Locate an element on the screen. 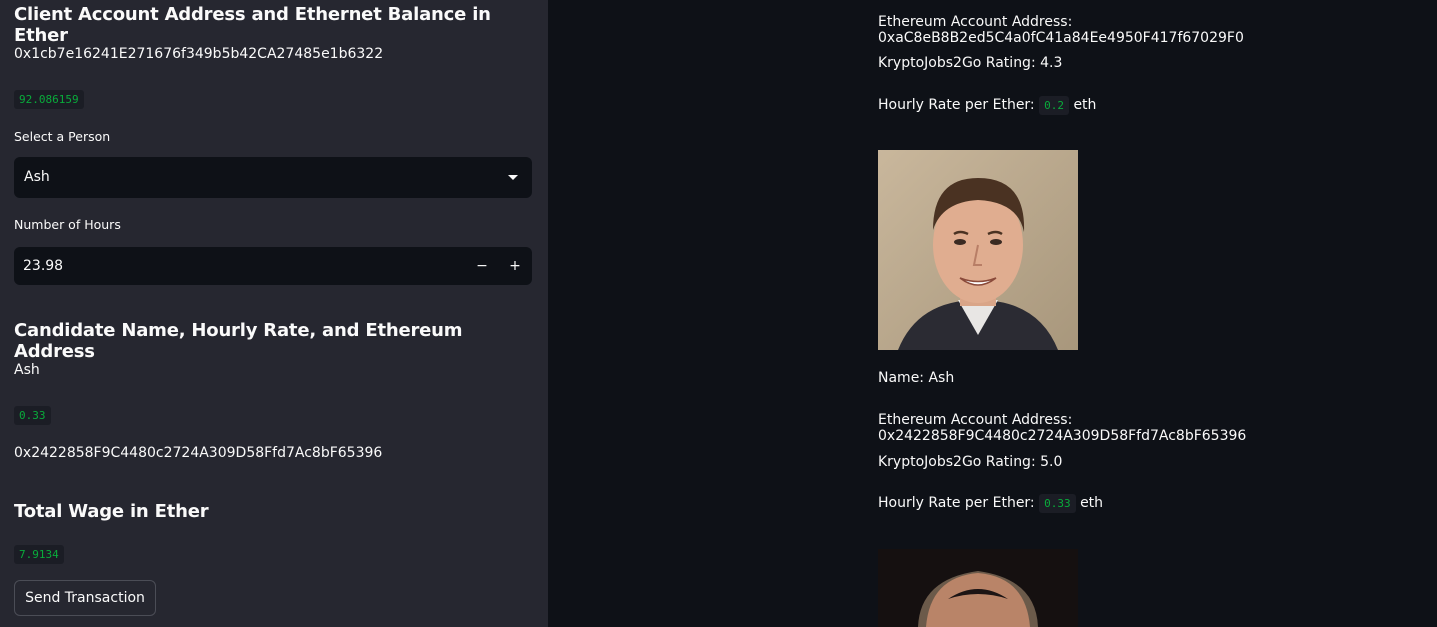 This screenshot has height=627, width=1437. candidate-2-photo is located at coordinates (978, 250).